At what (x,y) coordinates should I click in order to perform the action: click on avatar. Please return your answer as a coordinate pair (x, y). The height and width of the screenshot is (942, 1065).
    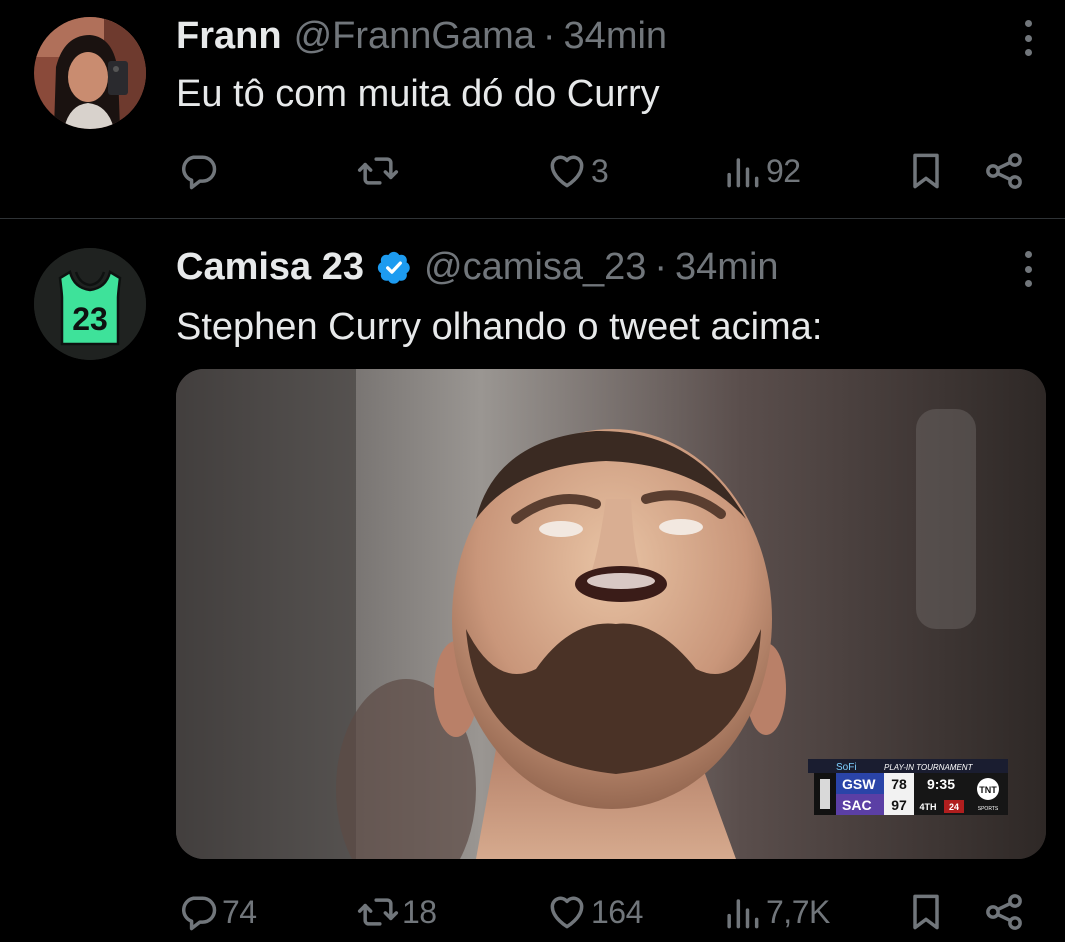
    Looking at the image, I should click on (90, 73).